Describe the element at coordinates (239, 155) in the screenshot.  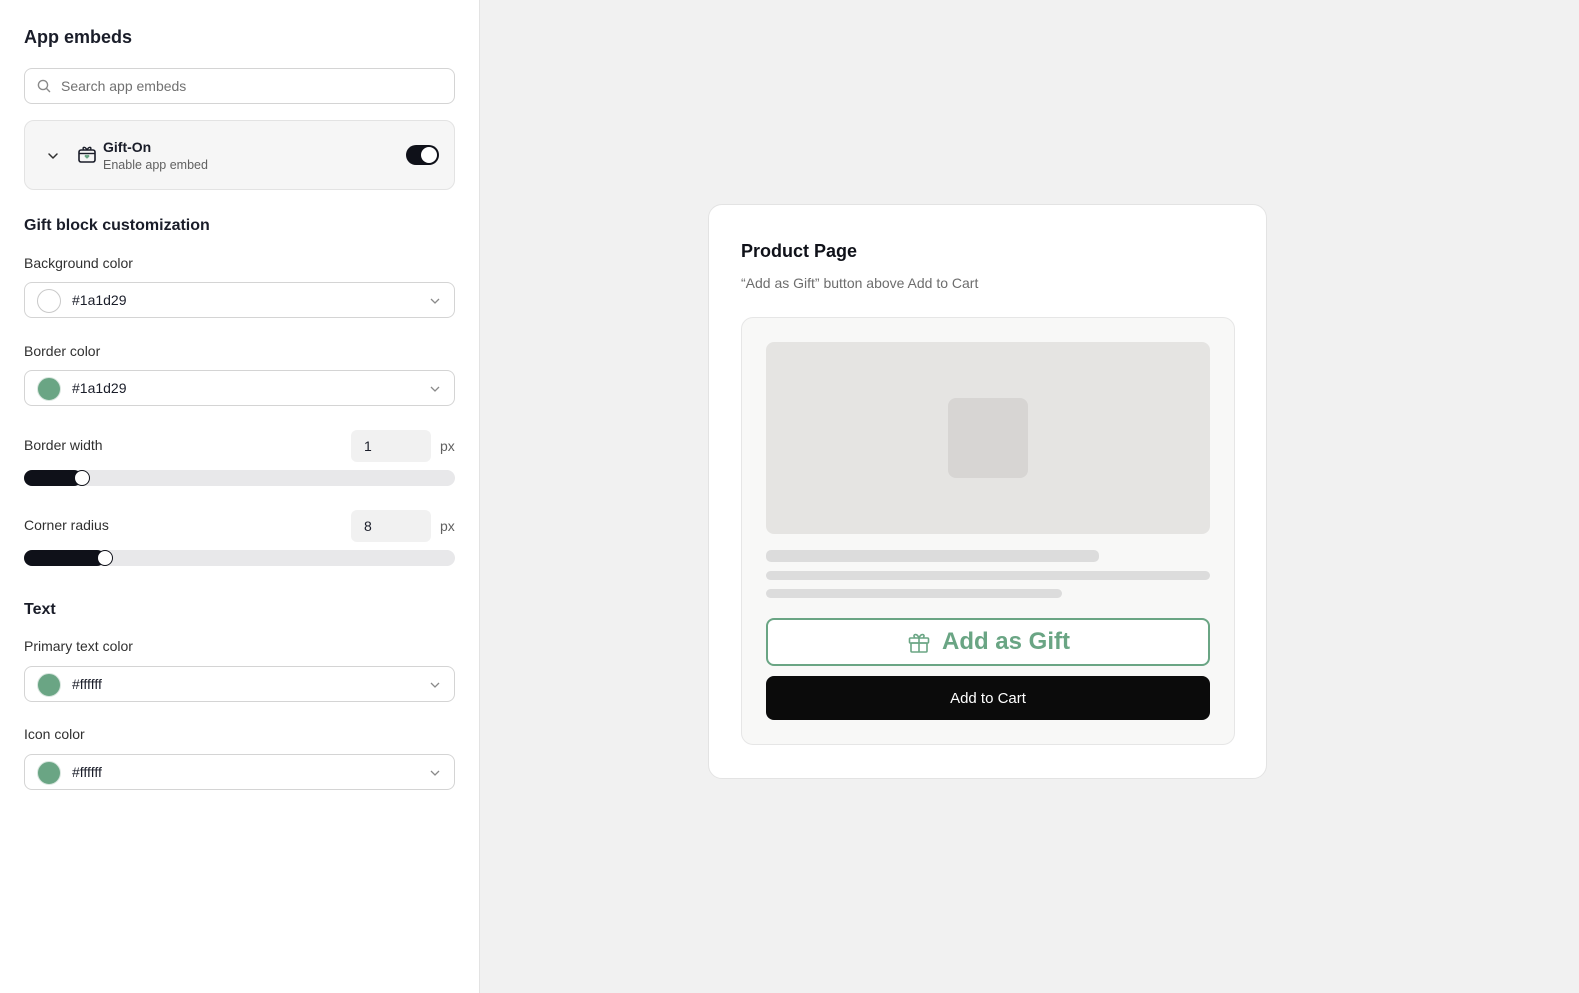
I see `app-embed-card: Gift-On Enable app embed` at that location.